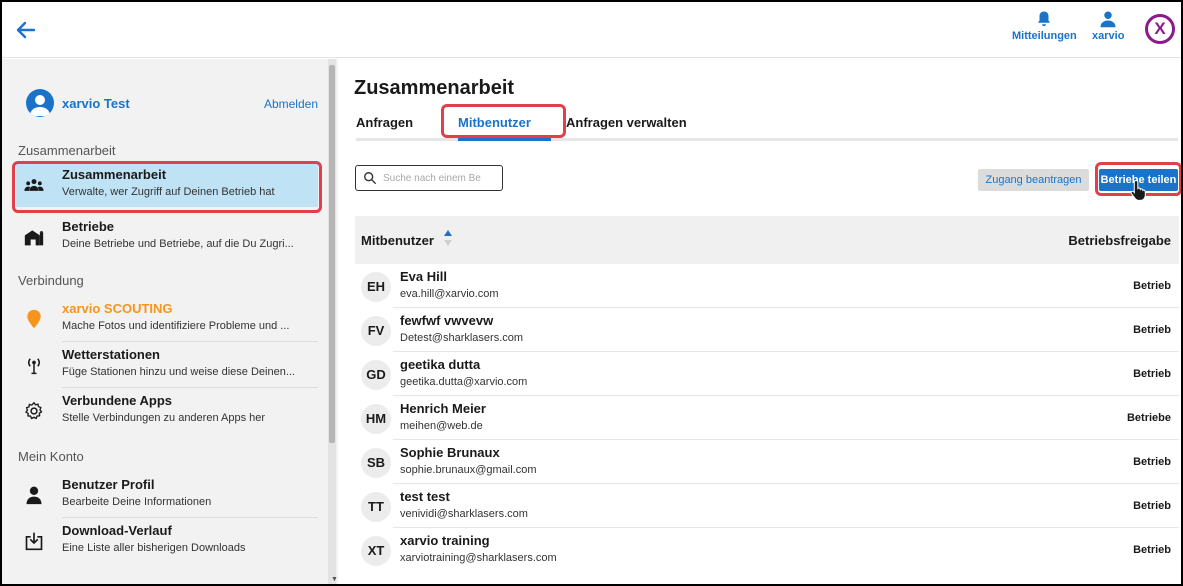 The height and width of the screenshot is (586, 1183). I want to click on logout-link: Abmelden, so click(291, 104).